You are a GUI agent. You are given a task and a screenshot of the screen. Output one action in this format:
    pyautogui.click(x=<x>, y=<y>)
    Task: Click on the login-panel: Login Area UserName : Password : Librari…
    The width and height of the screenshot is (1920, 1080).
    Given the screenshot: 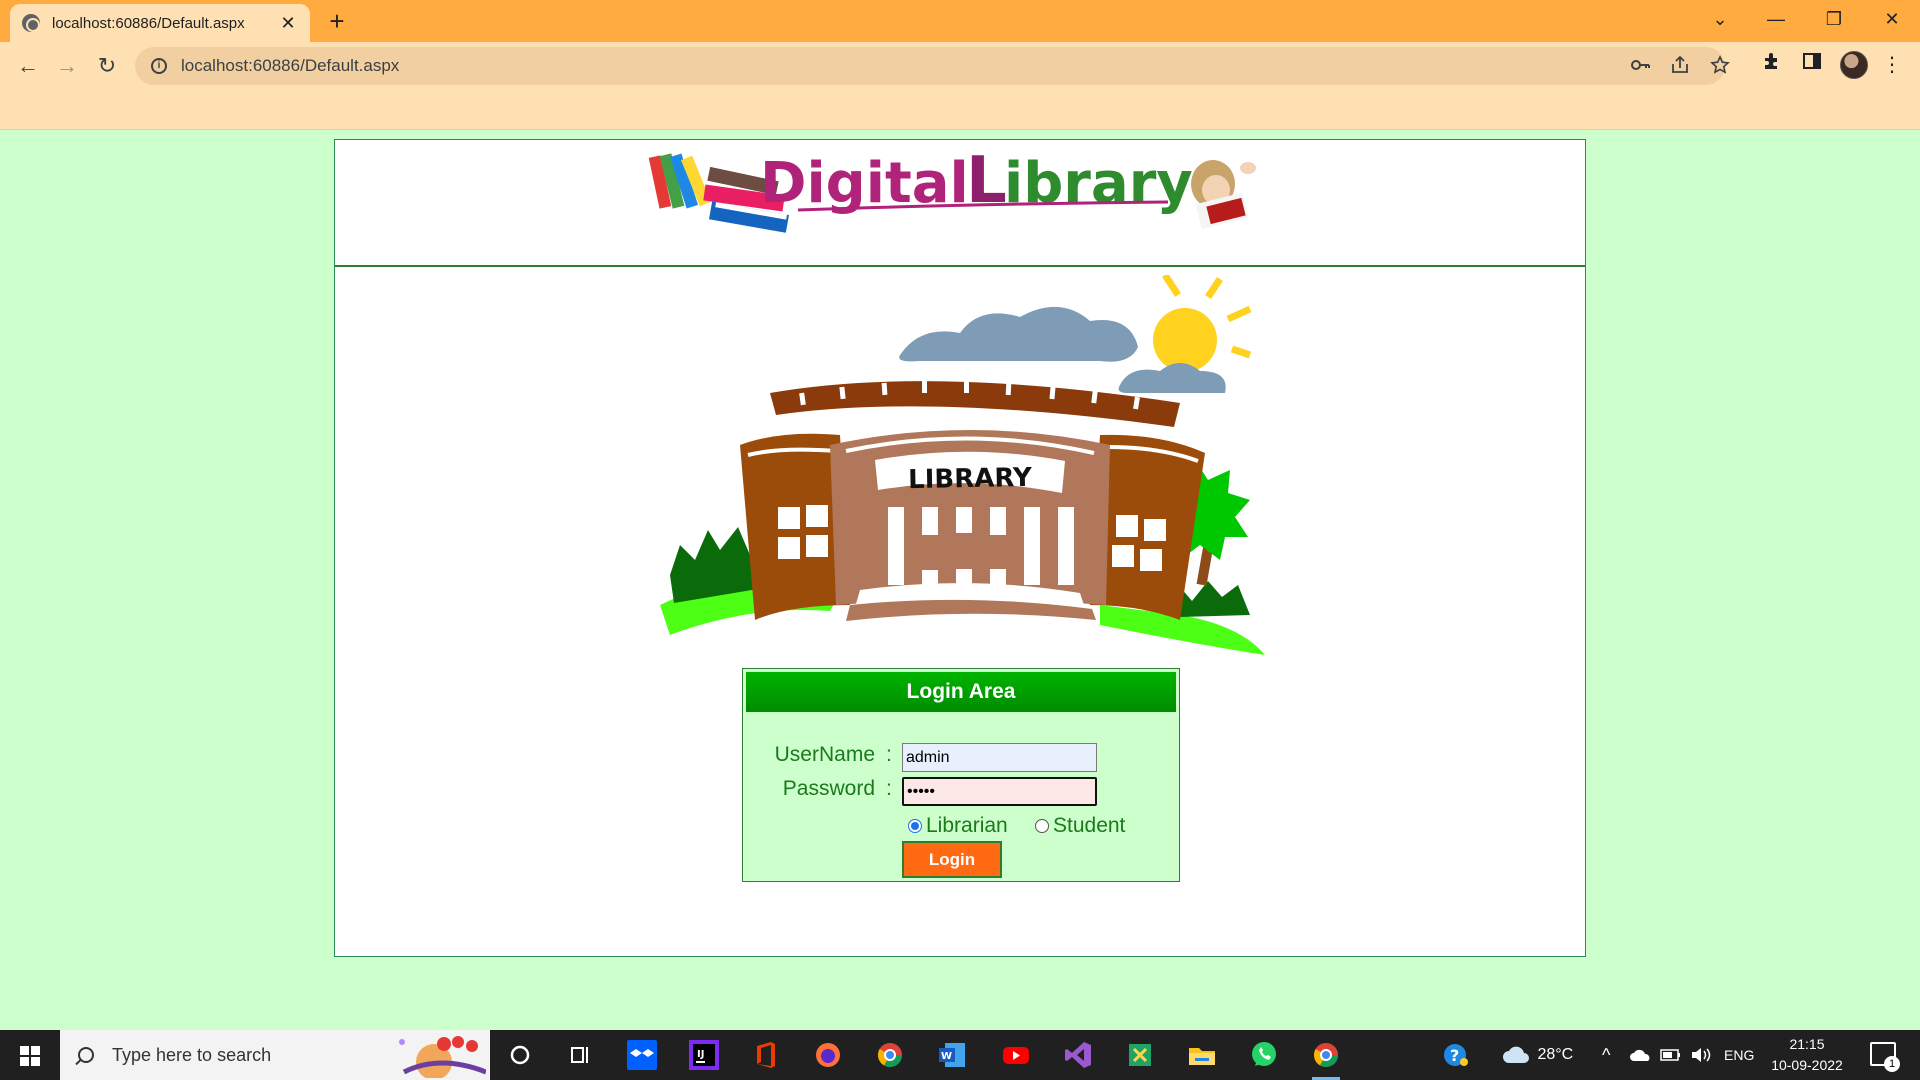 What is the action you would take?
    pyautogui.click(x=961, y=775)
    